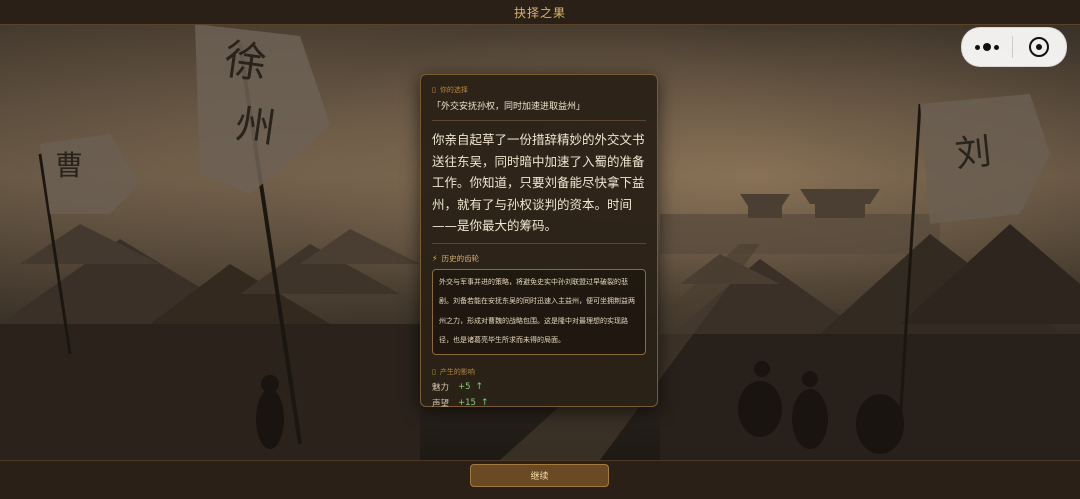 Image resolution: width=1080 pixels, height=499 pixels. I want to click on stat-row-prestige: 声望 +15 ↑, so click(539, 403).